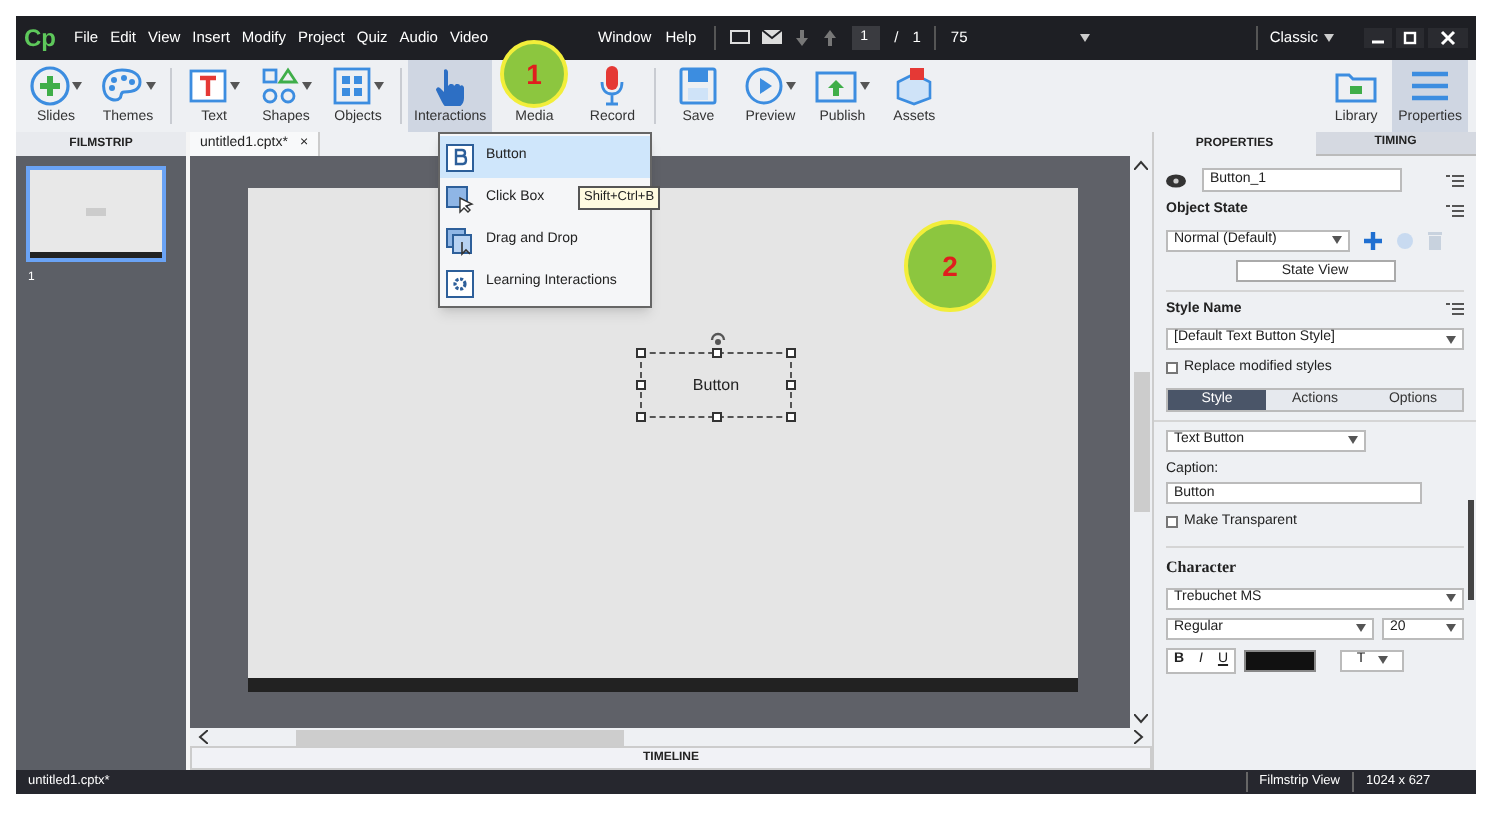 Image resolution: width=1490 pixels, height=814 pixels. Describe the element at coordinates (1373, 240) in the screenshot. I see `add-icon` at that location.